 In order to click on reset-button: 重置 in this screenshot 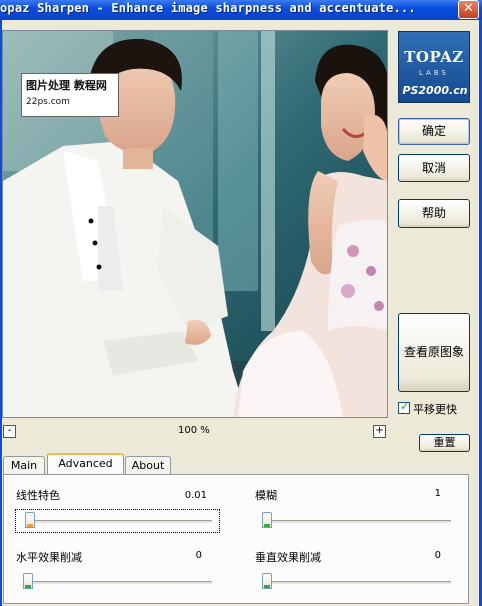, I will do `click(444, 443)`.